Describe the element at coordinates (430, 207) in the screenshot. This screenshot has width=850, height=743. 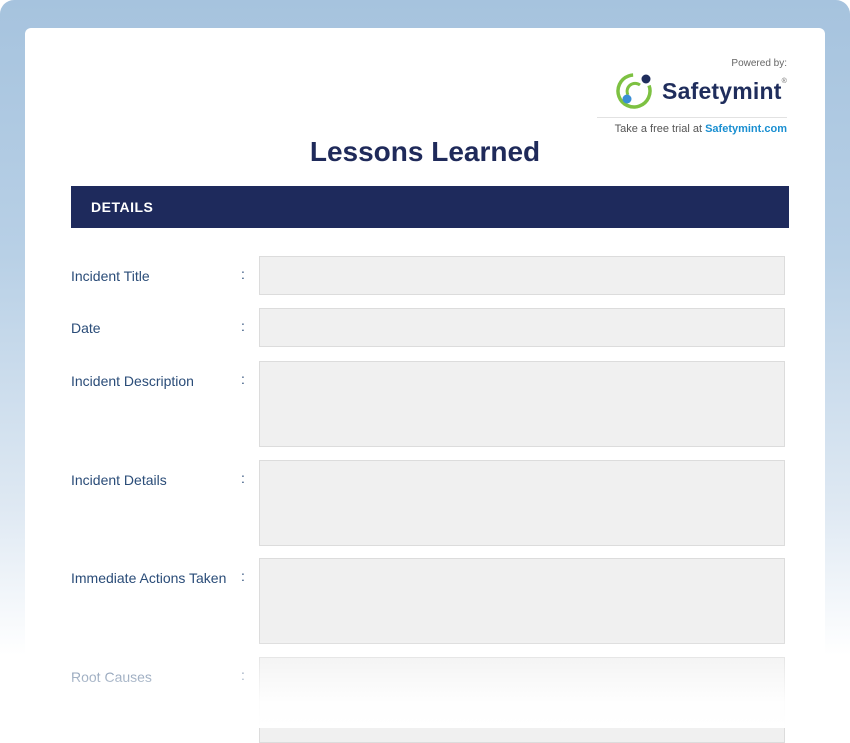
I see `section-header-details: DETAILS` at that location.